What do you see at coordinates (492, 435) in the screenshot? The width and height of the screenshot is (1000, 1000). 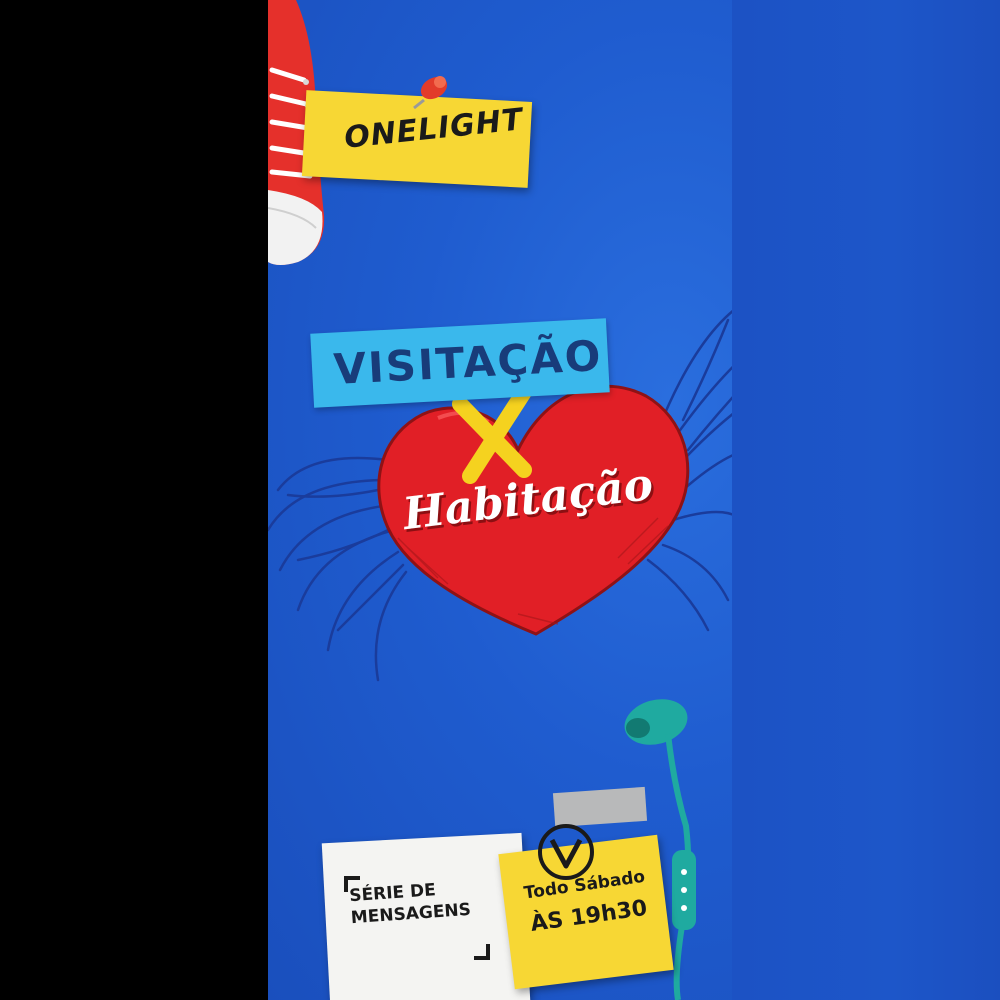 I see `cross-icon` at bounding box center [492, 435].